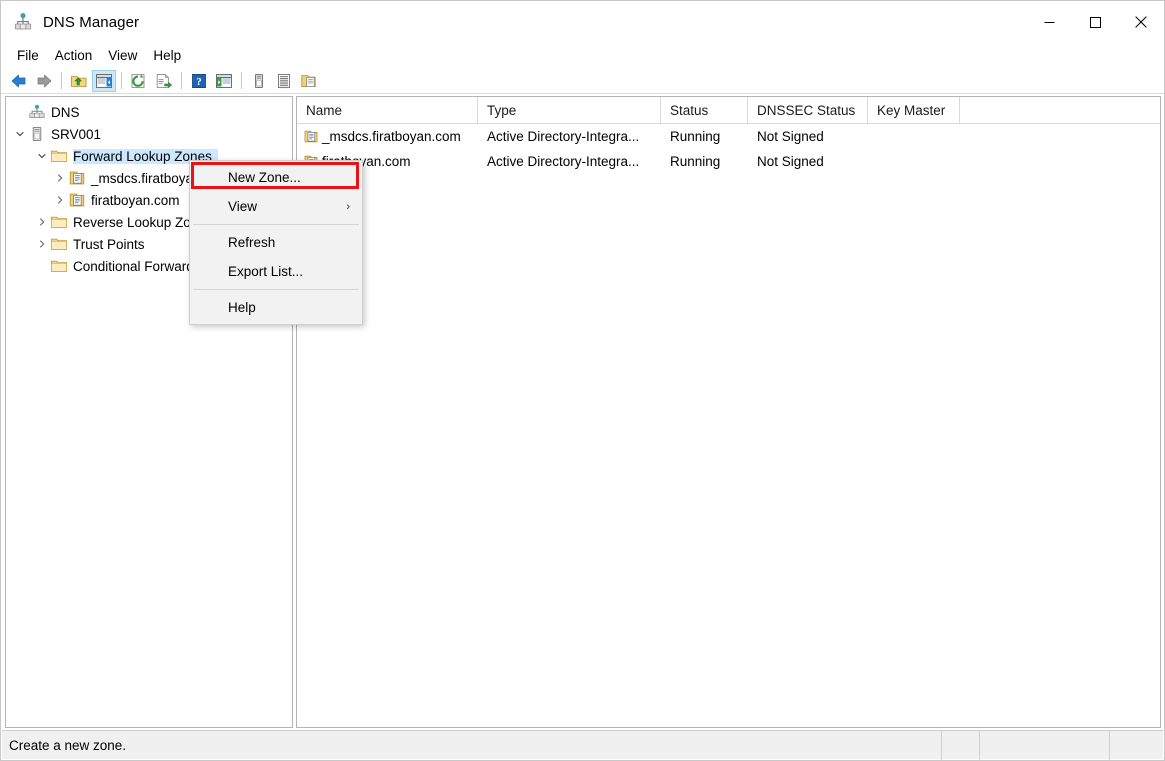 The height and width of the screenshot is (761, 1165). What do you see at coordinates (44, 81) in the screenshot?
I see `forward-icon` at bounding box center [44, 81].